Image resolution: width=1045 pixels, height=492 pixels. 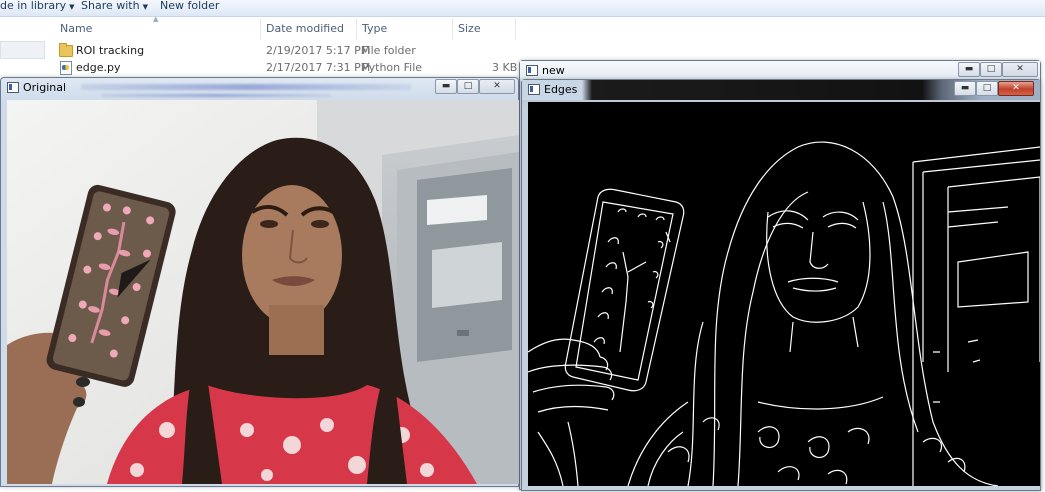 I want to click on include-in-library-menu: de in library ▼, so click(x=37, y=6).